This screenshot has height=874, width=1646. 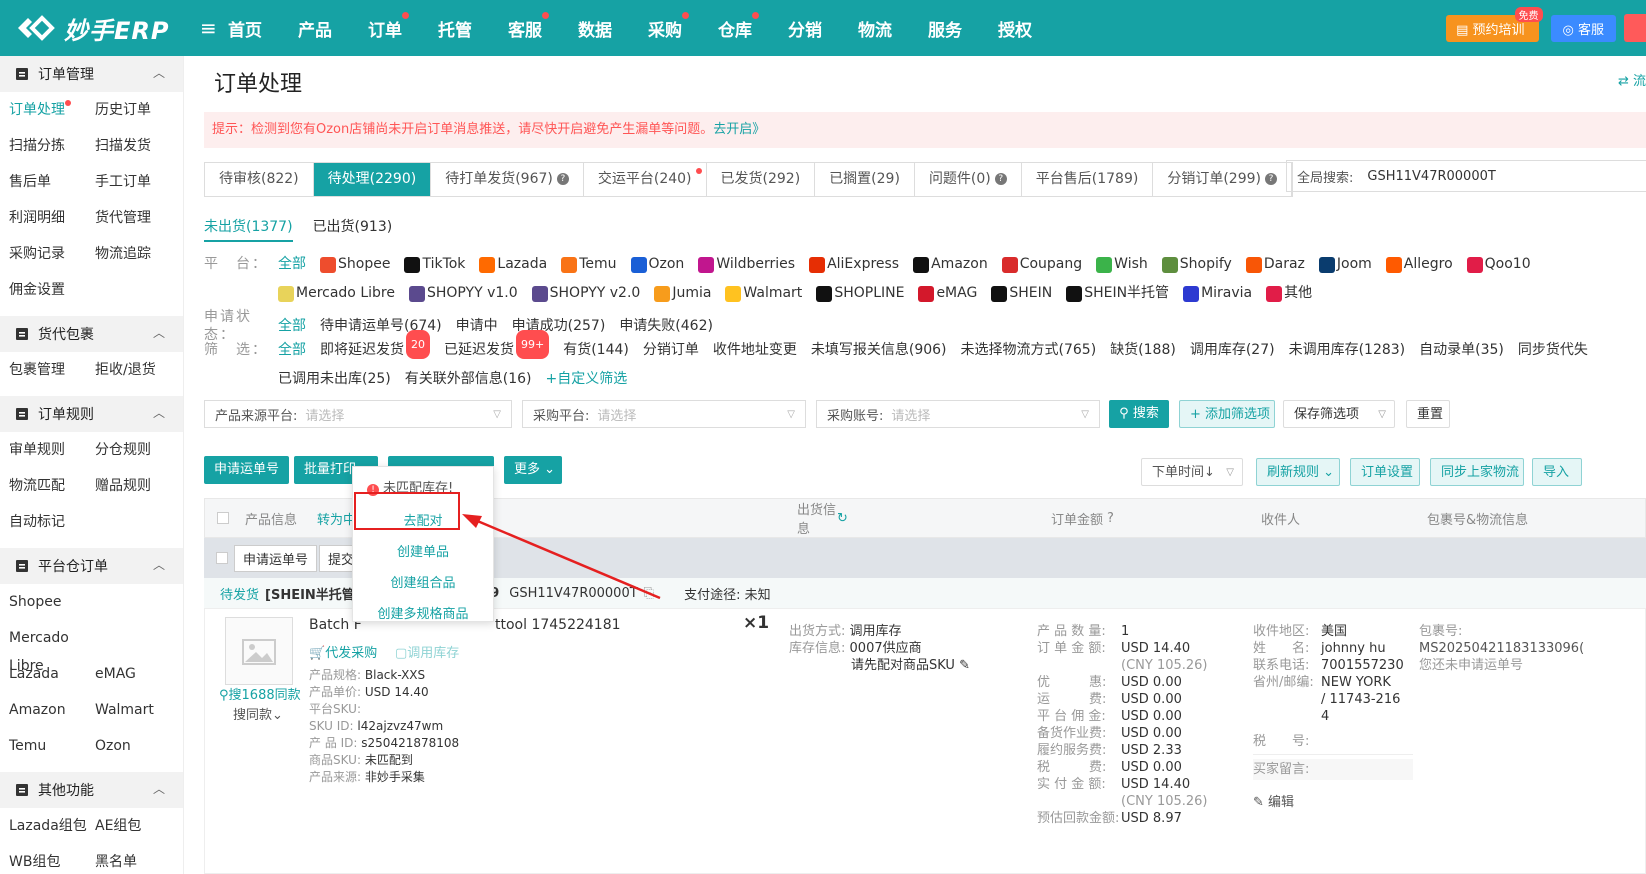 What do you see at coordinates (375, 347) in the screenshot?
I see `filter-option: 即将延迟发货 20` at bounding box center [375, 347].